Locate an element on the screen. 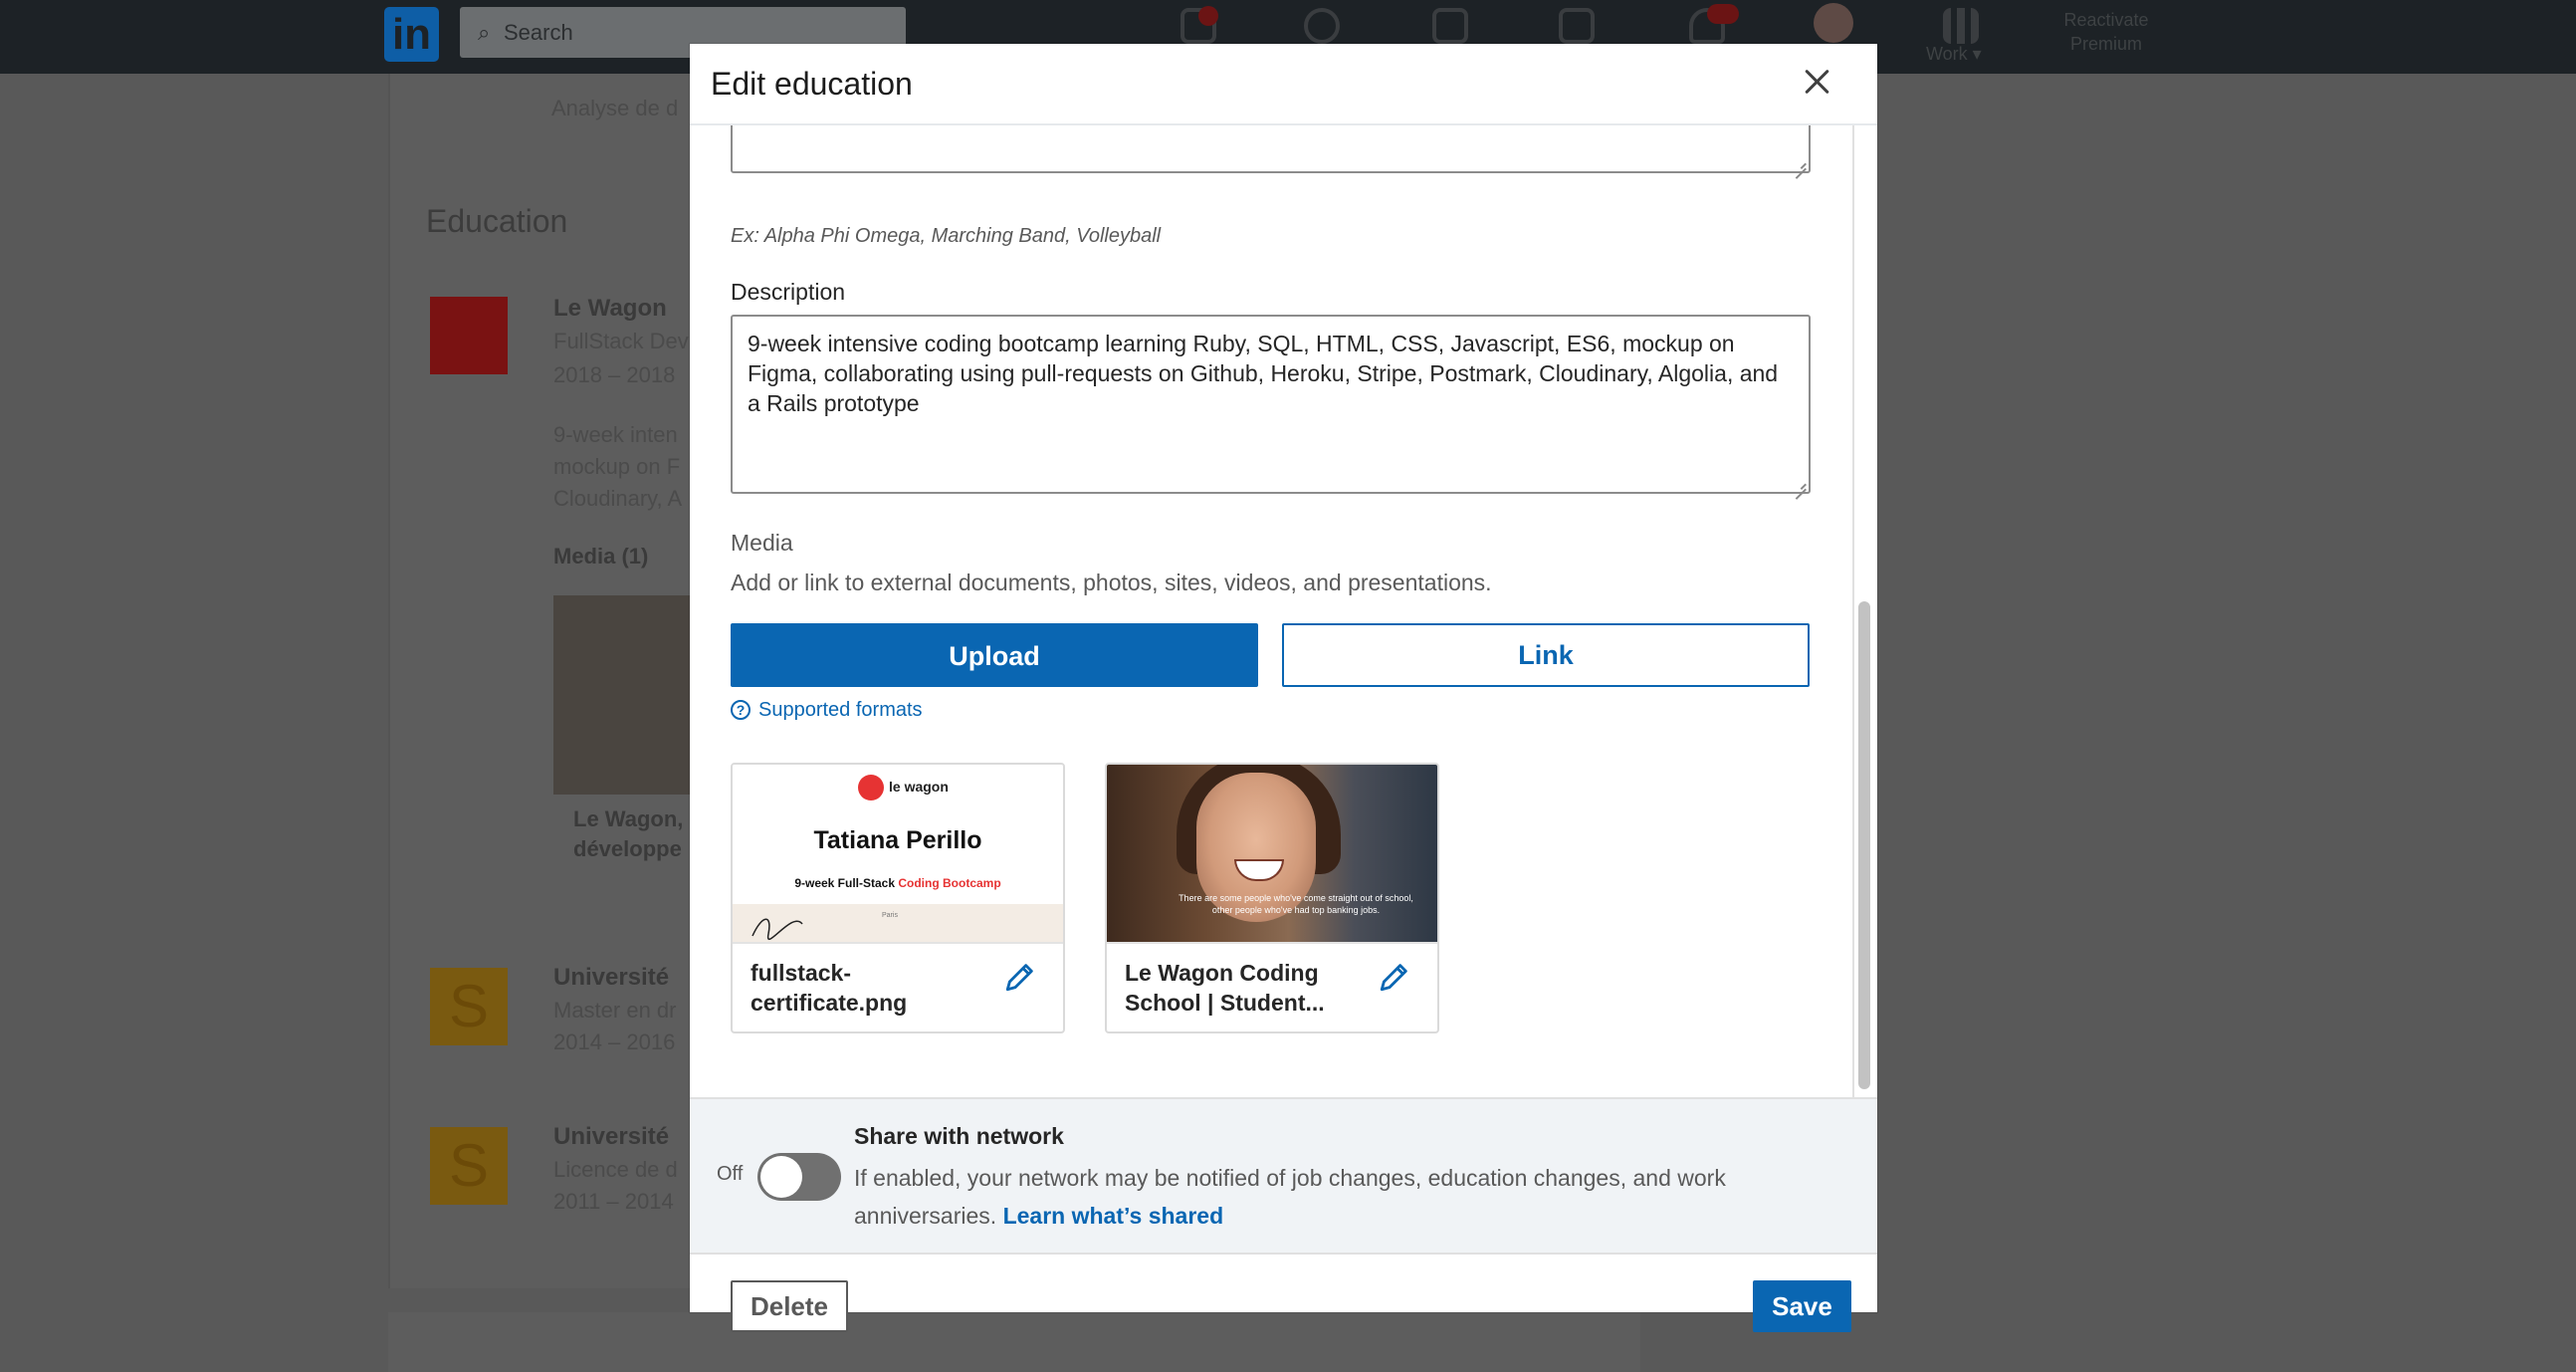  supported-formats-link: ? Supported formats is located at coordinates (827, 710).